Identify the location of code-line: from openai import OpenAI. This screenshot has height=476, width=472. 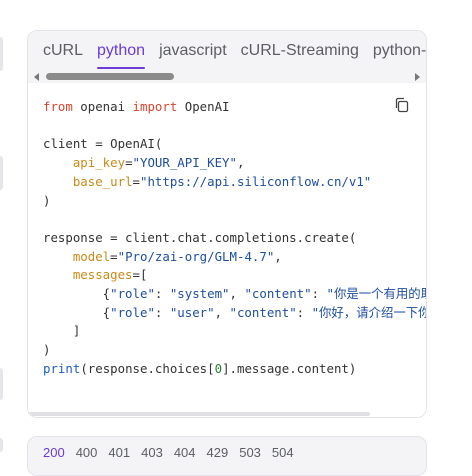
(234, 107).